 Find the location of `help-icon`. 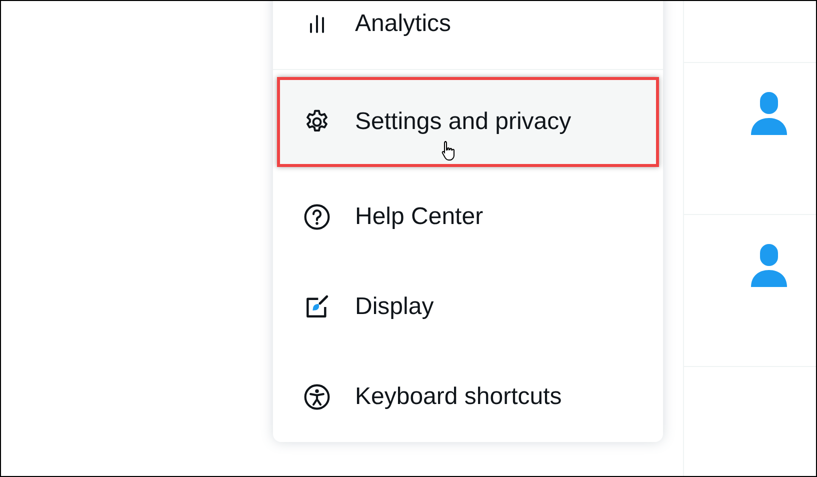

help-icon is located at coordinates (317, 217).